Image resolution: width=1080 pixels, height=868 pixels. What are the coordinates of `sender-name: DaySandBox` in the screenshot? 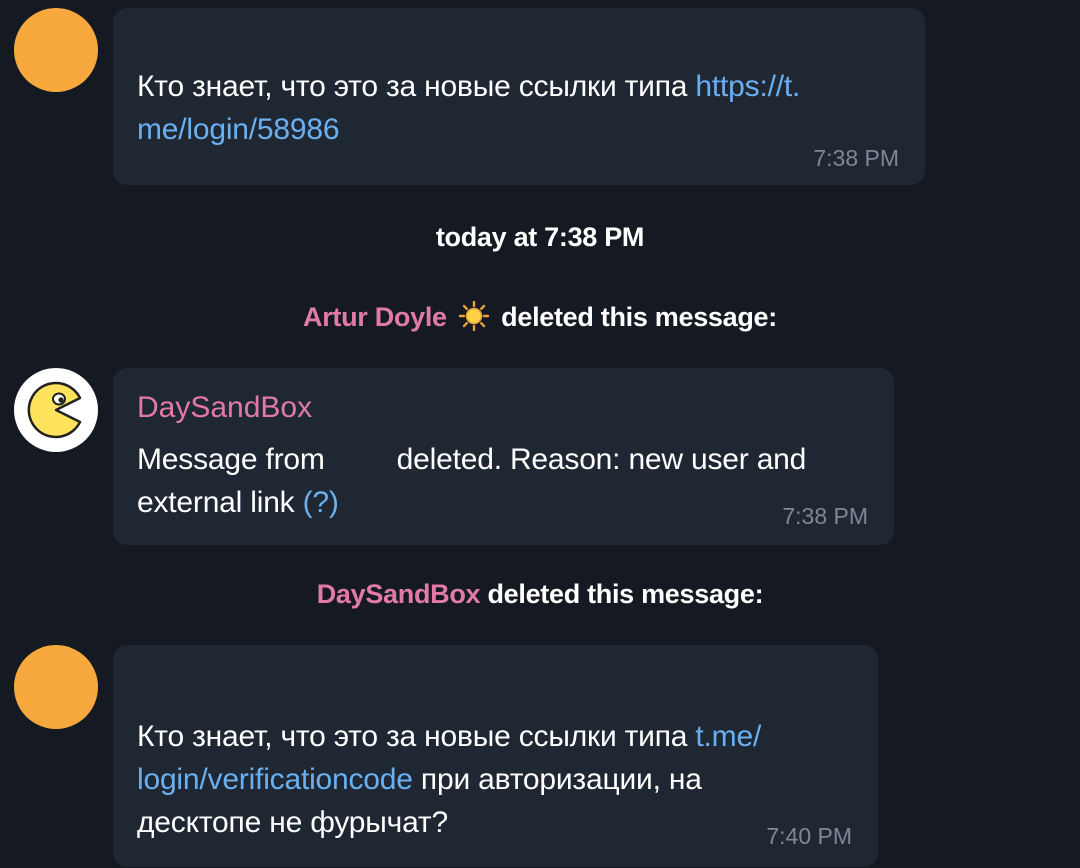 It's located at (224, 408).